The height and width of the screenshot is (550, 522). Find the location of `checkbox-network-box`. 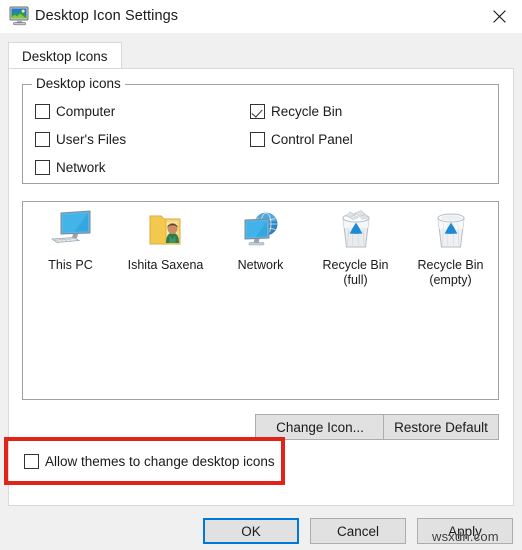

checkbox-network-box is located at coordinates (42, 167).